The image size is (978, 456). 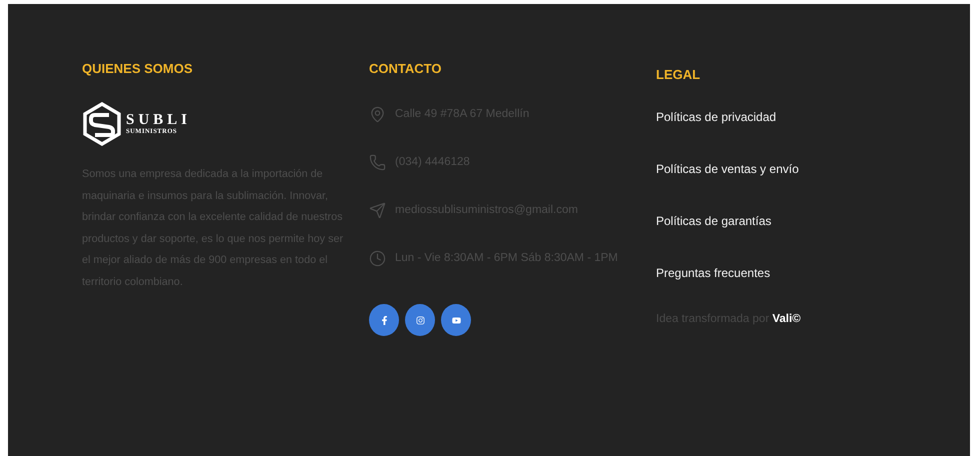 What do you see at coordinates (678, 75) in the screenshot?
I see `section-heading: LEGAL` at bounding box center [678, 75].